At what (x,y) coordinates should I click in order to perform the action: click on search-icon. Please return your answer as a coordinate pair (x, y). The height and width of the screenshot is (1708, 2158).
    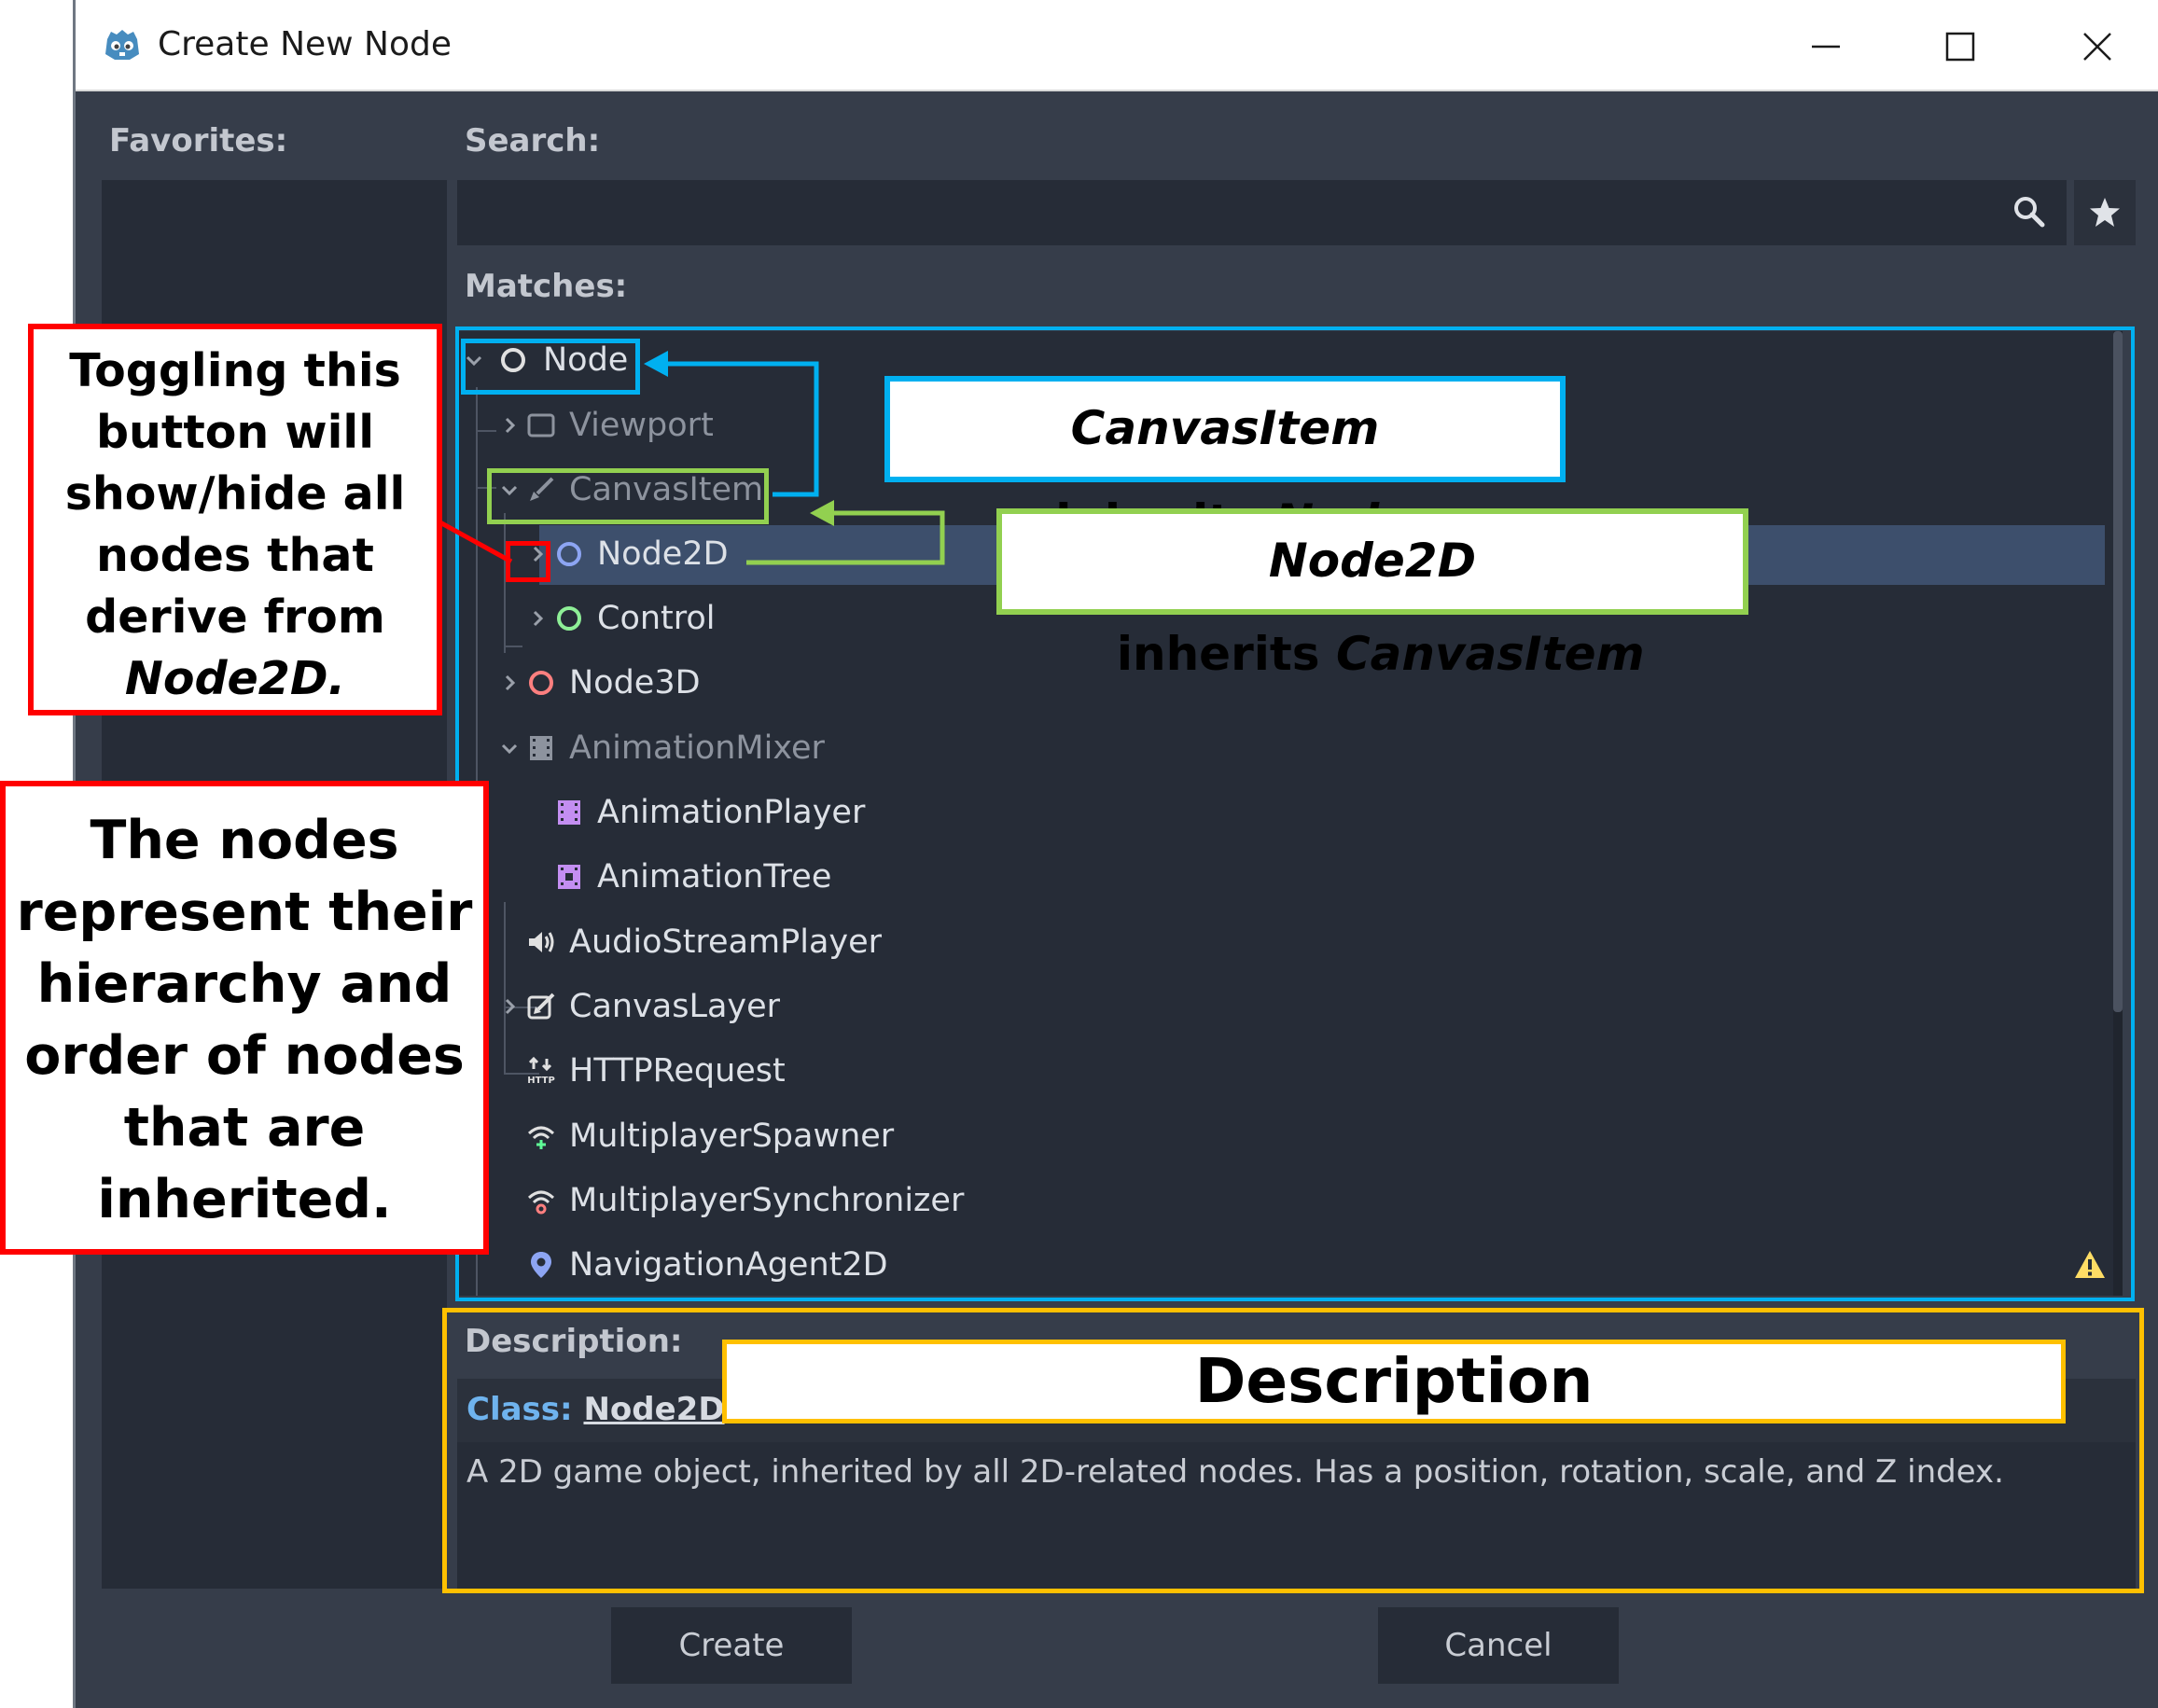
    Looking at the image, I should click on (2030, 212).